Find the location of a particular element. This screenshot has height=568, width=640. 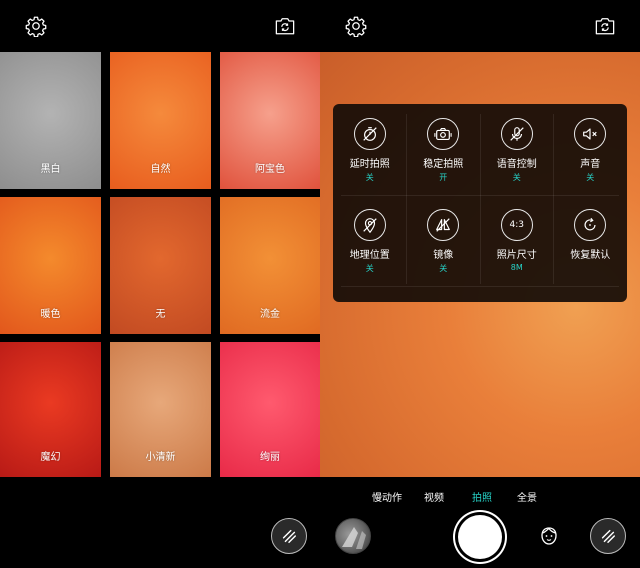

mode-slow-motion: 慢动作 is located at coordinates (387, 496).